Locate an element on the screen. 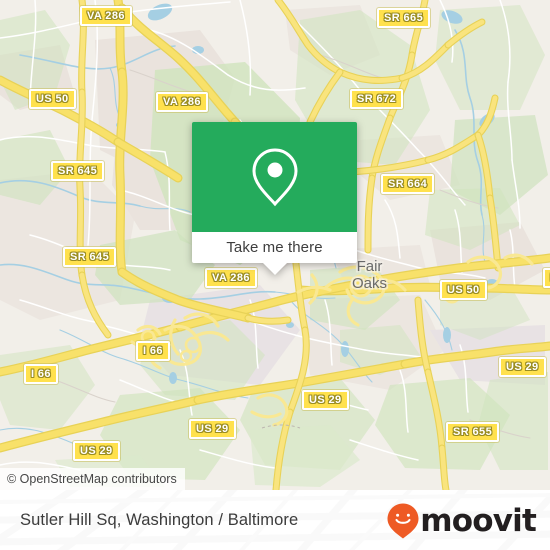 The width and height of the screenshot is (550, 550). place-label-fair-oaks: Fair Oaks is located at coordinates (370, 275).